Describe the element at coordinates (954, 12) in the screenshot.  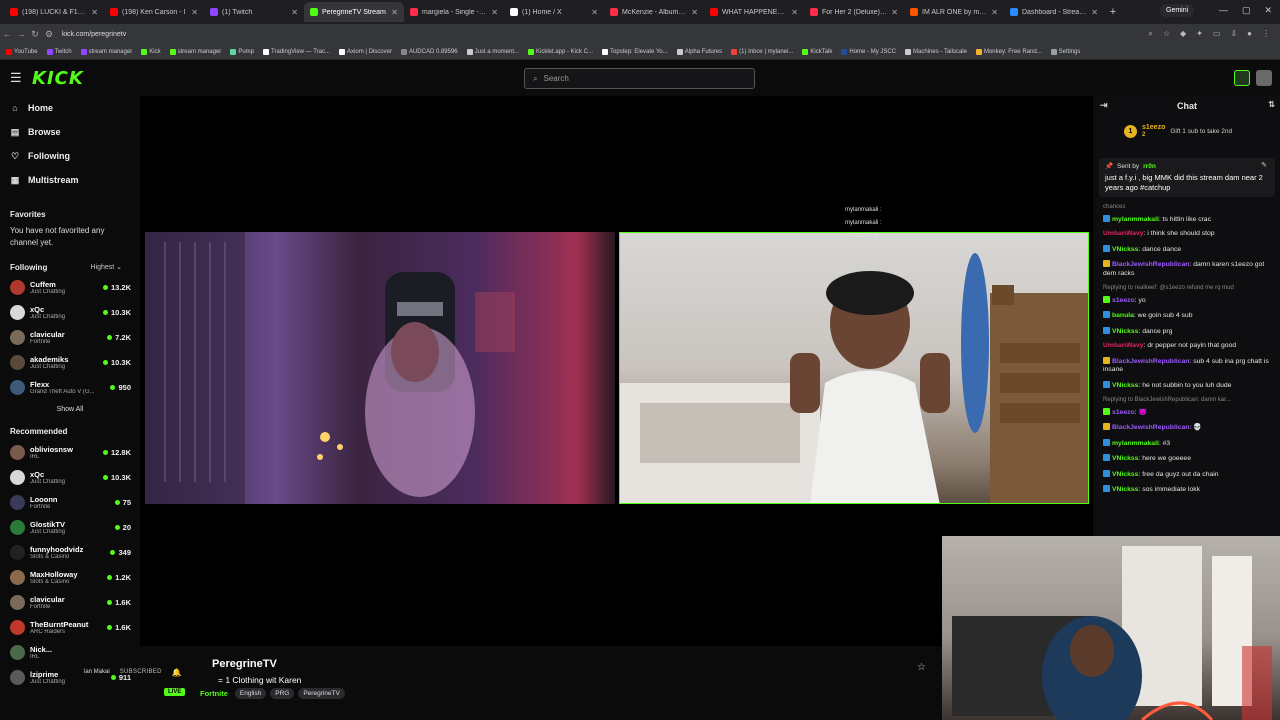
I see `browser-tab: IM ALR ONE by mylann ✕` at that location.